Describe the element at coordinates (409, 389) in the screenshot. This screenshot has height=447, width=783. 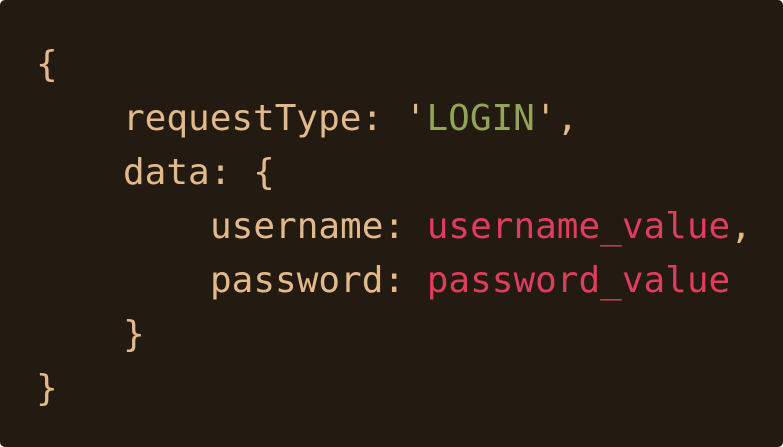
I see `code-line-close-brace: }` at that location.